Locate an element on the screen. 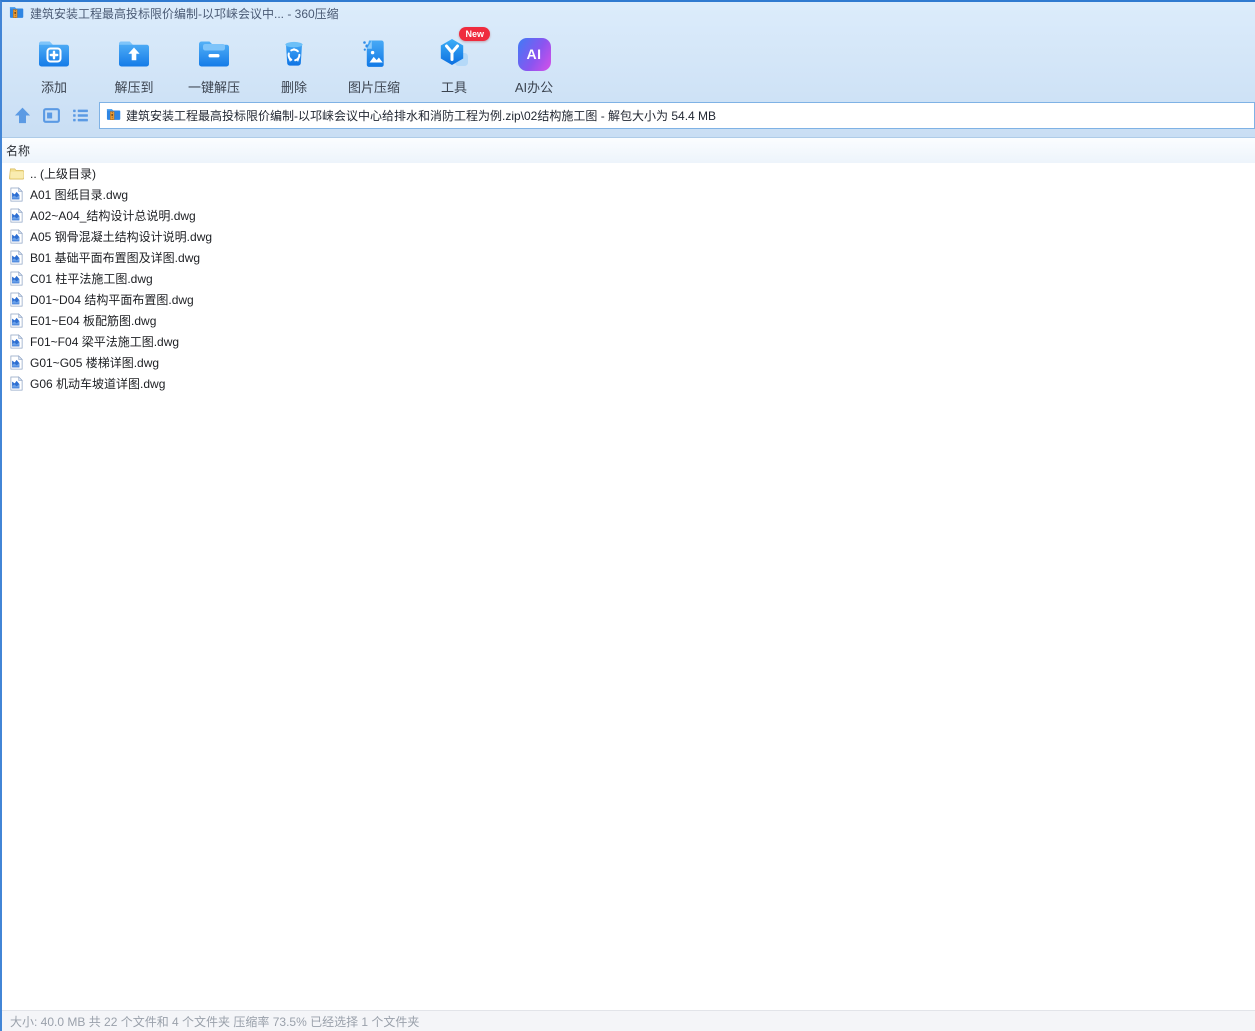  file-name: A01 图纸目录.dwg is located at coordinates (79, 195).